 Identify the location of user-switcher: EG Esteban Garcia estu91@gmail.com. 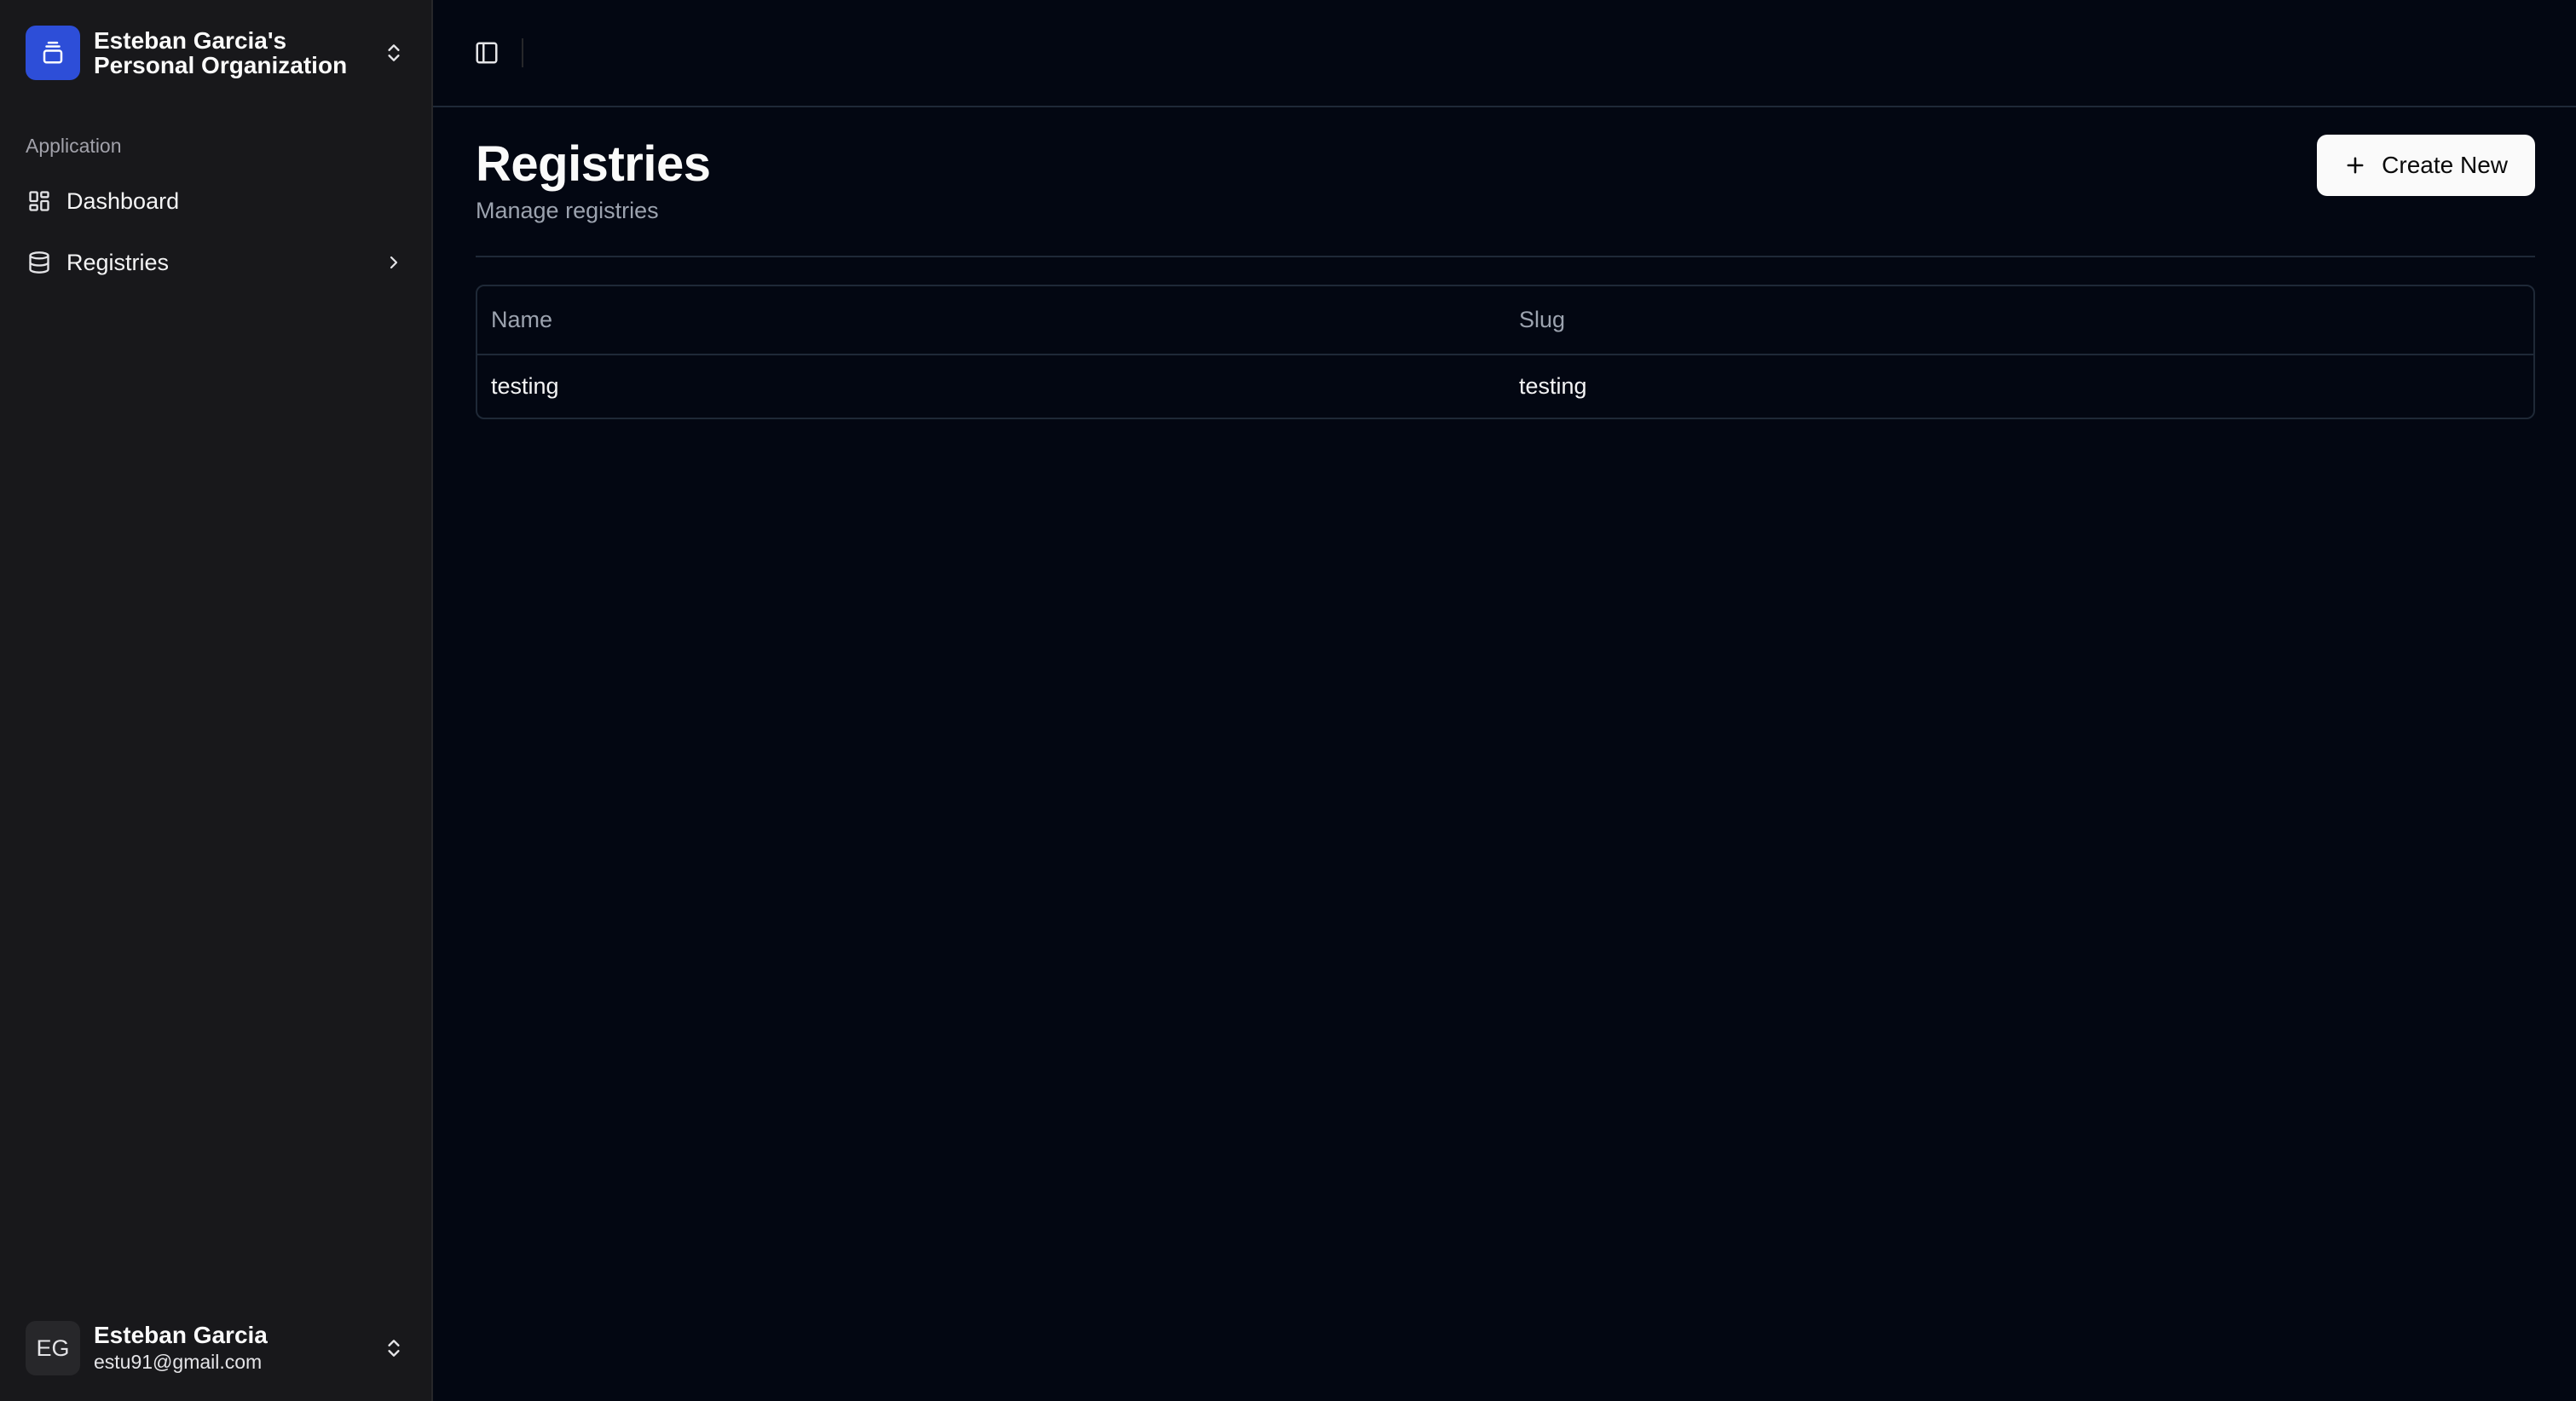
(216, 1348).